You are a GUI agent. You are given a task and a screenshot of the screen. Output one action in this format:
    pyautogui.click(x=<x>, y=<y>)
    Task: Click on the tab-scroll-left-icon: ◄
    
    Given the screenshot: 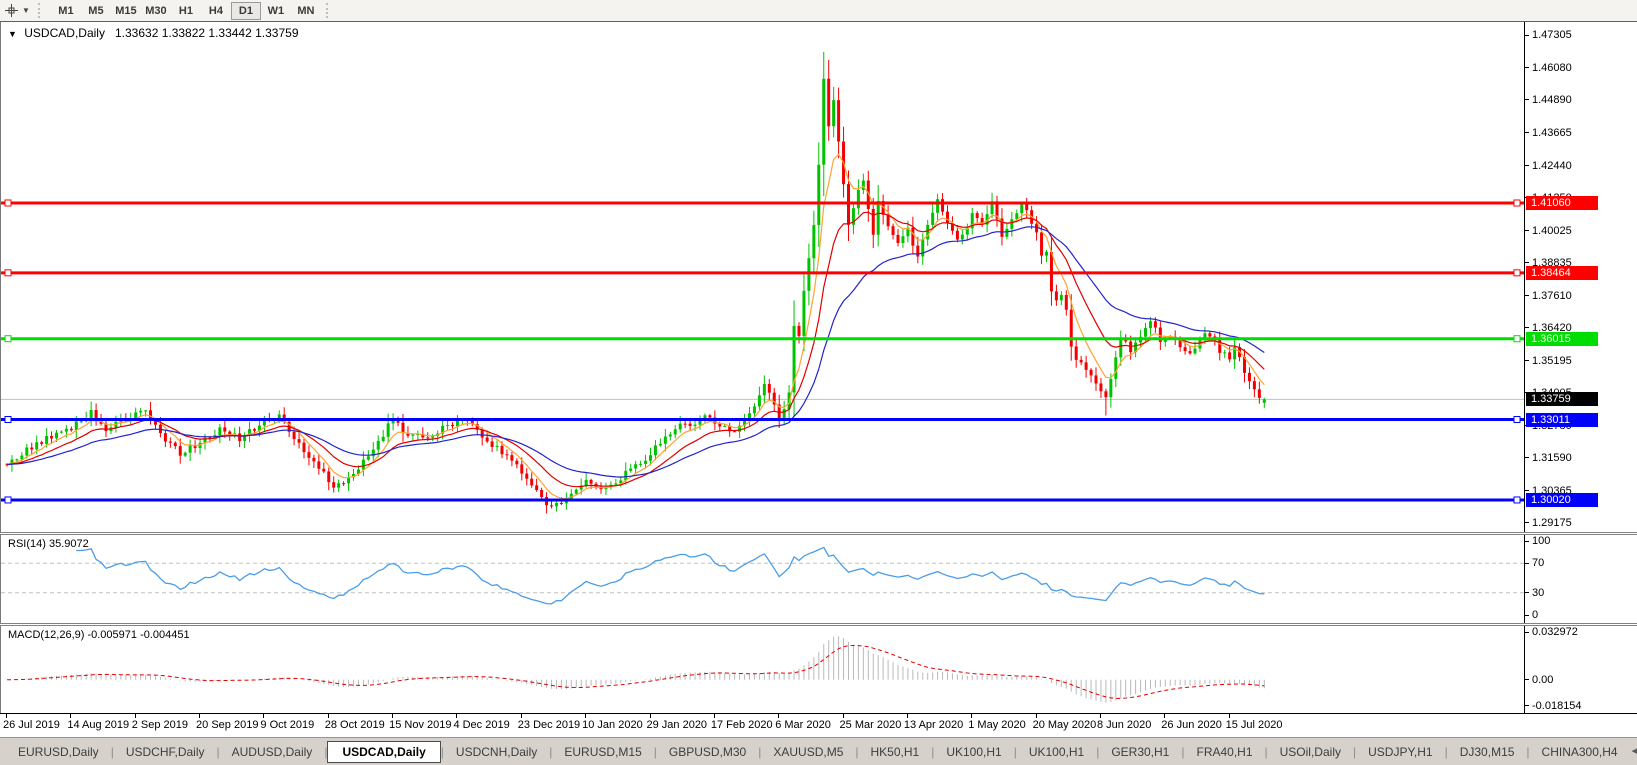 What is the action you would take?
    pyautogui.click(x=1633, y=751)
    